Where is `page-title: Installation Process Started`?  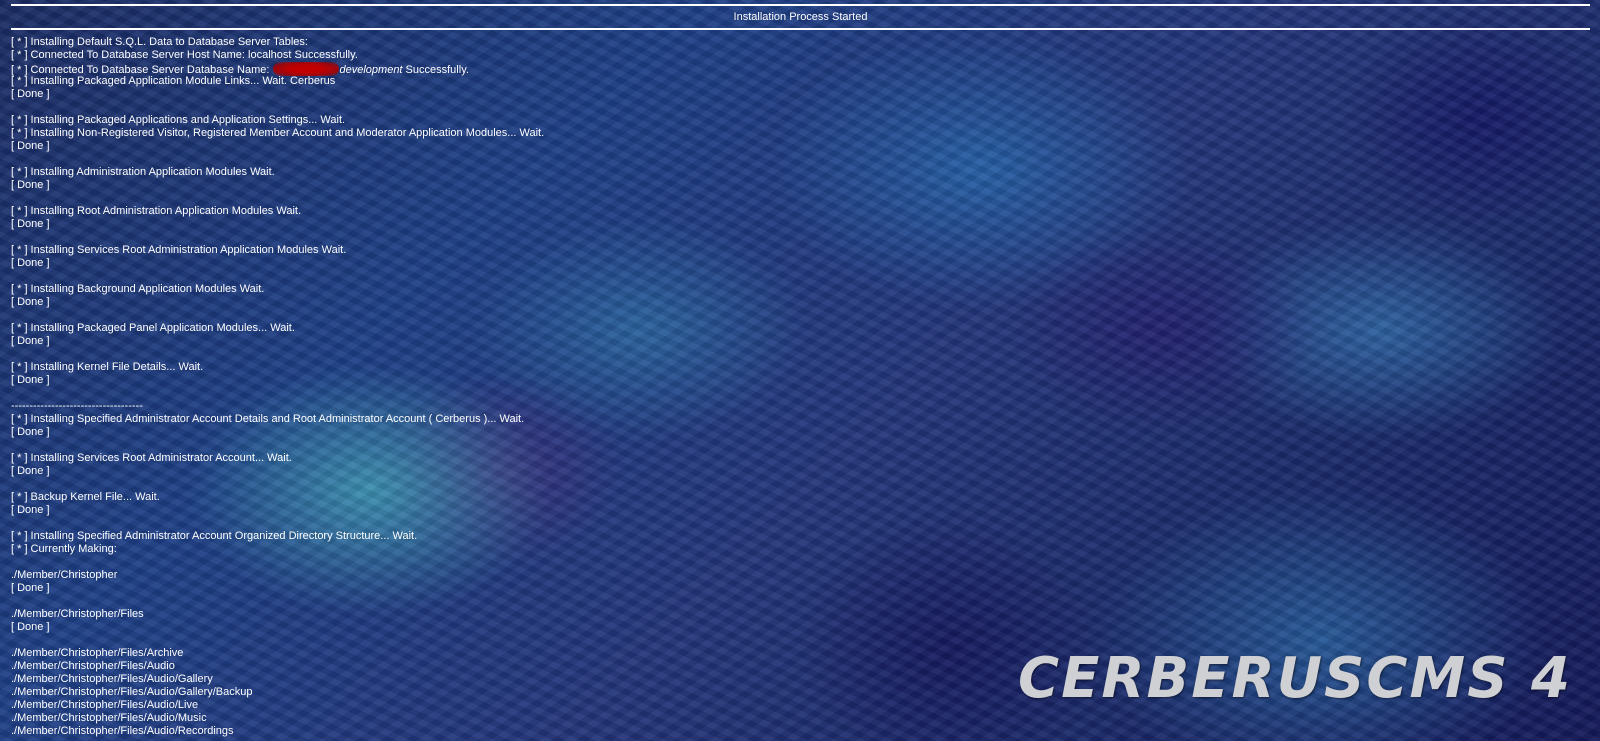 page-title: Installation Process Started is located at coordinates (800, 17).